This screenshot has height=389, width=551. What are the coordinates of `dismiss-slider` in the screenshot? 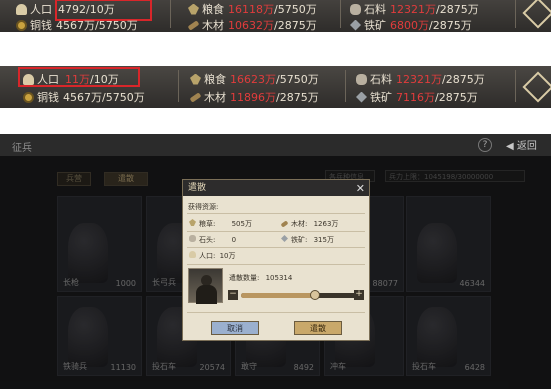 It's located at (301, 295).